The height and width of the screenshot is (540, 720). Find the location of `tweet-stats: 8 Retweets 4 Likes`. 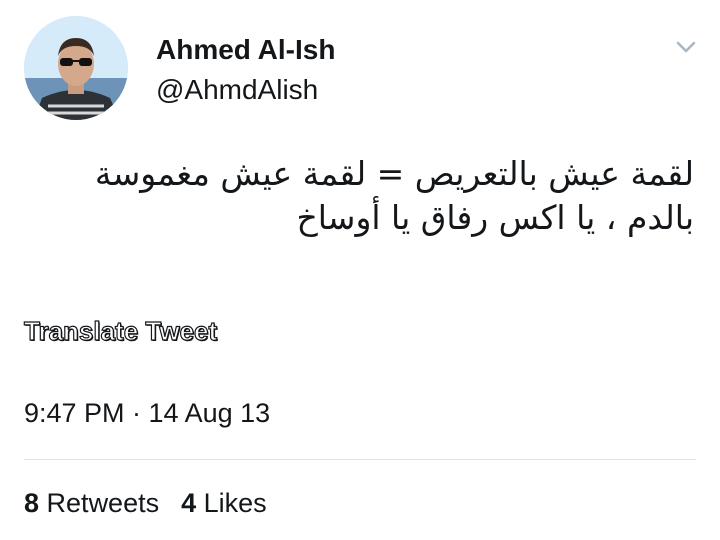

tweet-stats: 8 Retweets 4 Likes is located at coordinates (145, 503).